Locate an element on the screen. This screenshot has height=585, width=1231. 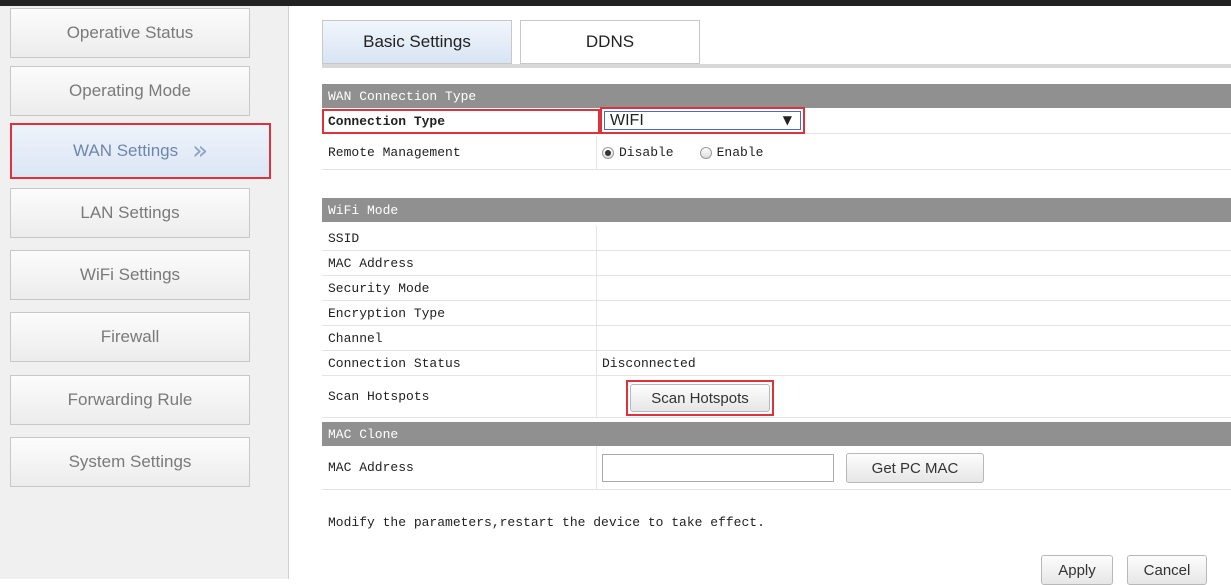
sidebar-item-label: Operating Mode is located at coordinates (130, 90).